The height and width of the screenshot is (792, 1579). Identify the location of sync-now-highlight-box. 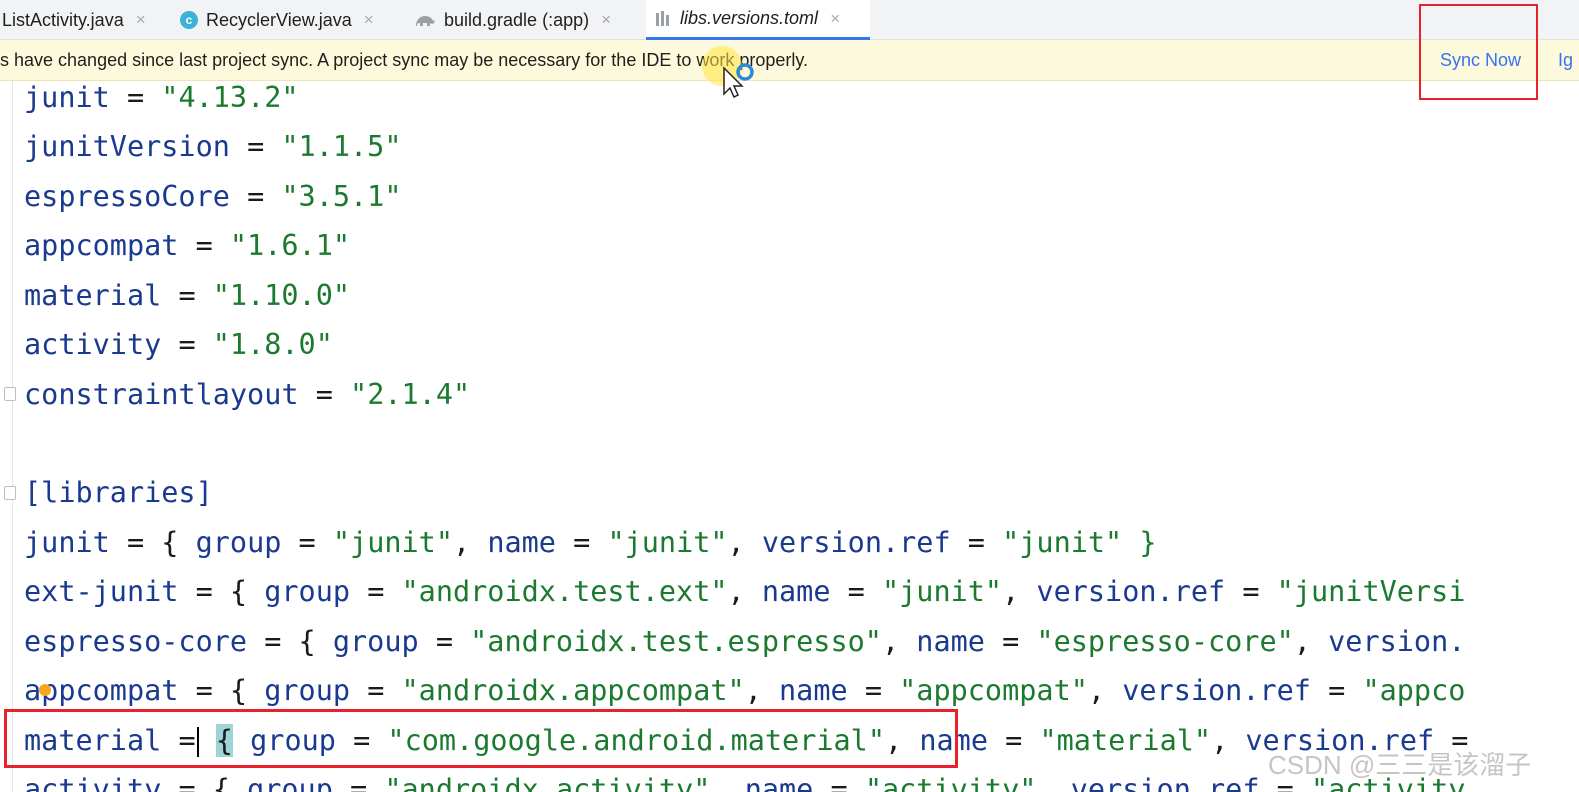
(1478, 52).